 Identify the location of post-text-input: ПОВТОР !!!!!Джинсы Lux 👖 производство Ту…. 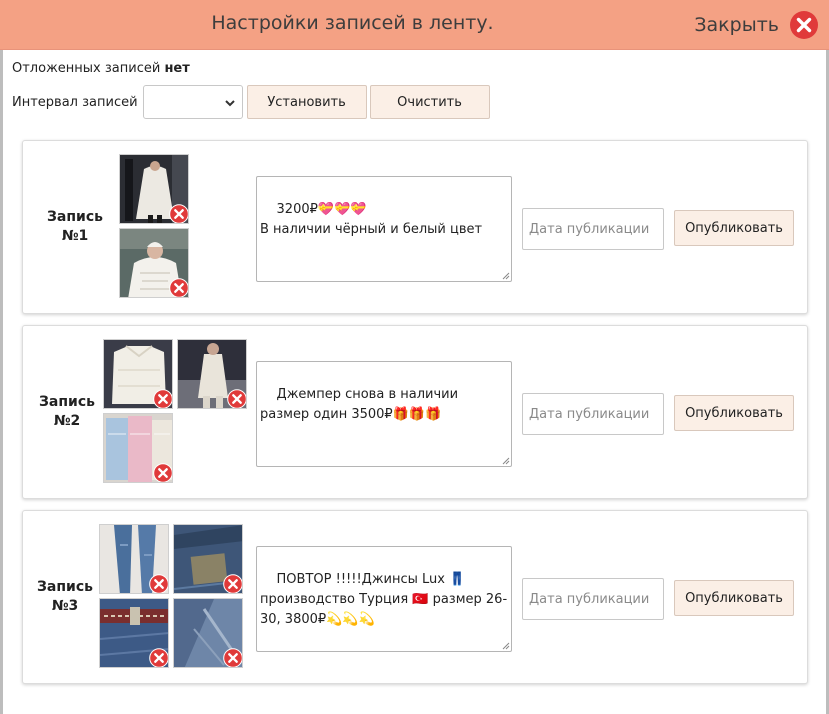
(384, 599).